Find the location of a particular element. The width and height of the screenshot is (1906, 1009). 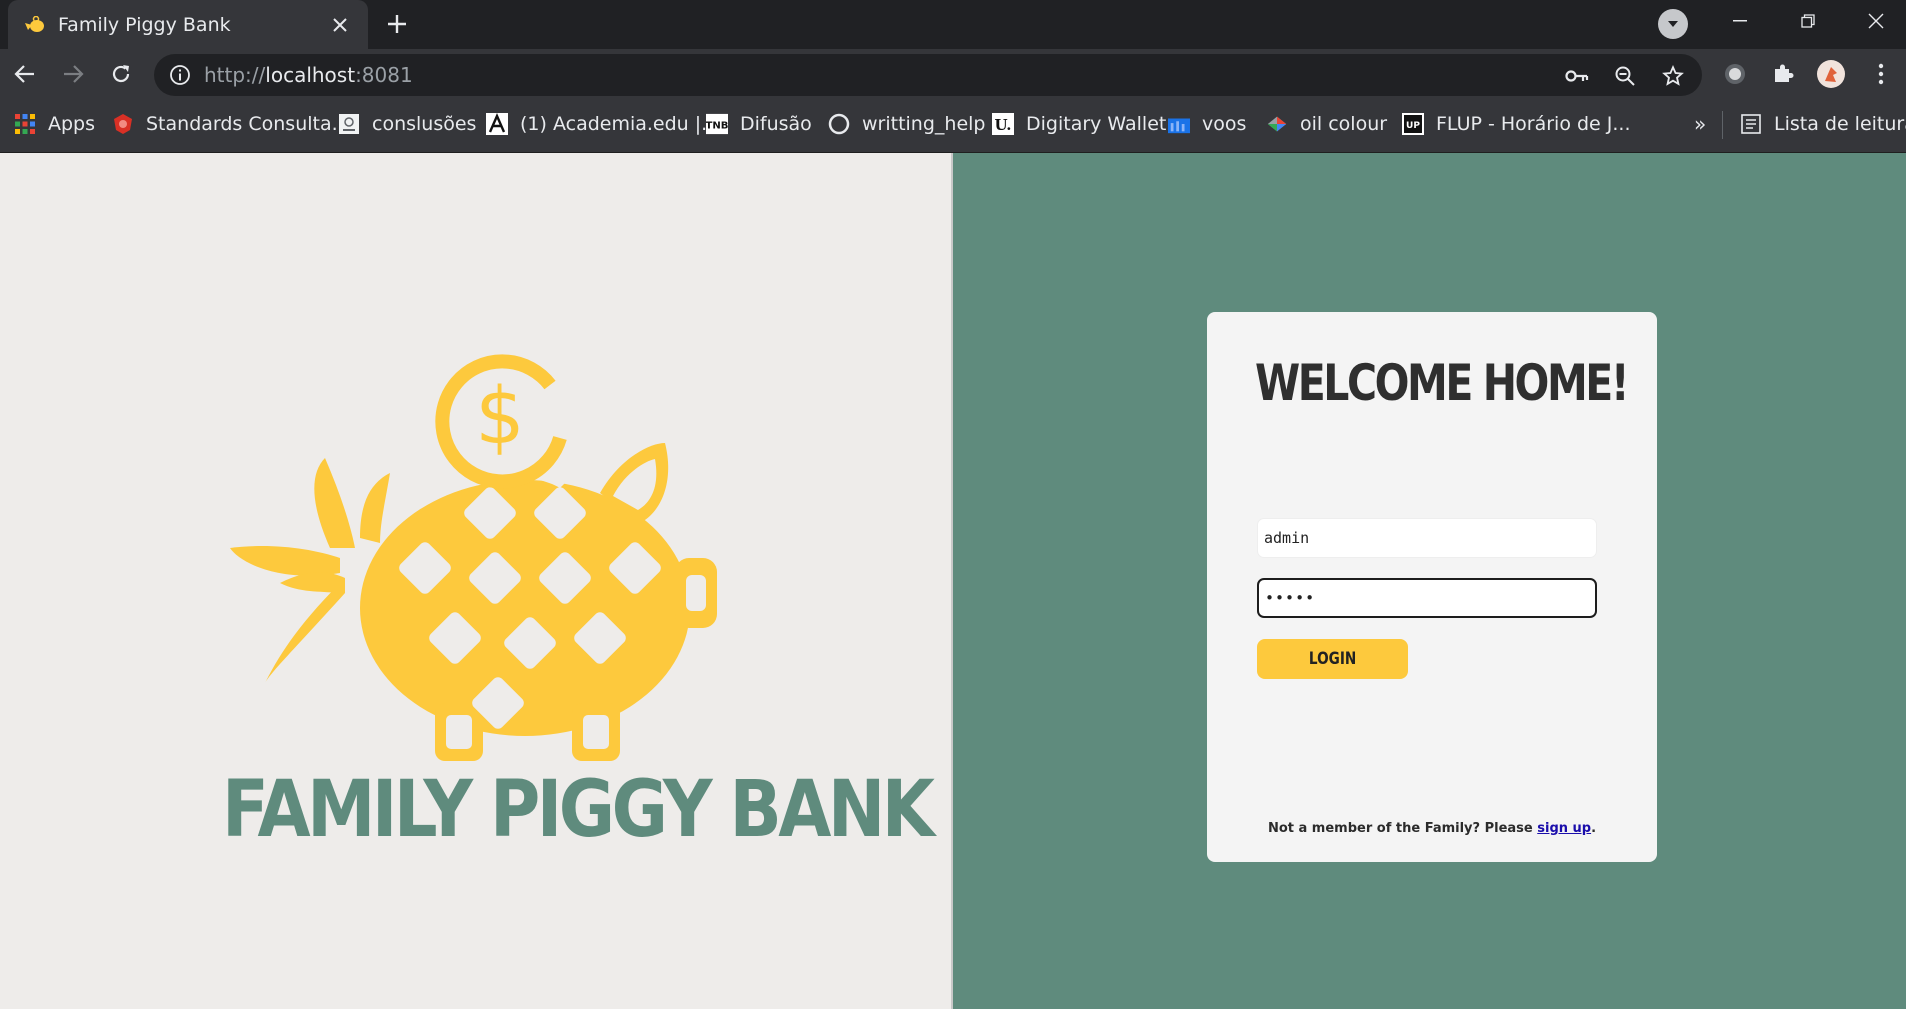

svg-text: TNB is located at coordinates (717, 126).